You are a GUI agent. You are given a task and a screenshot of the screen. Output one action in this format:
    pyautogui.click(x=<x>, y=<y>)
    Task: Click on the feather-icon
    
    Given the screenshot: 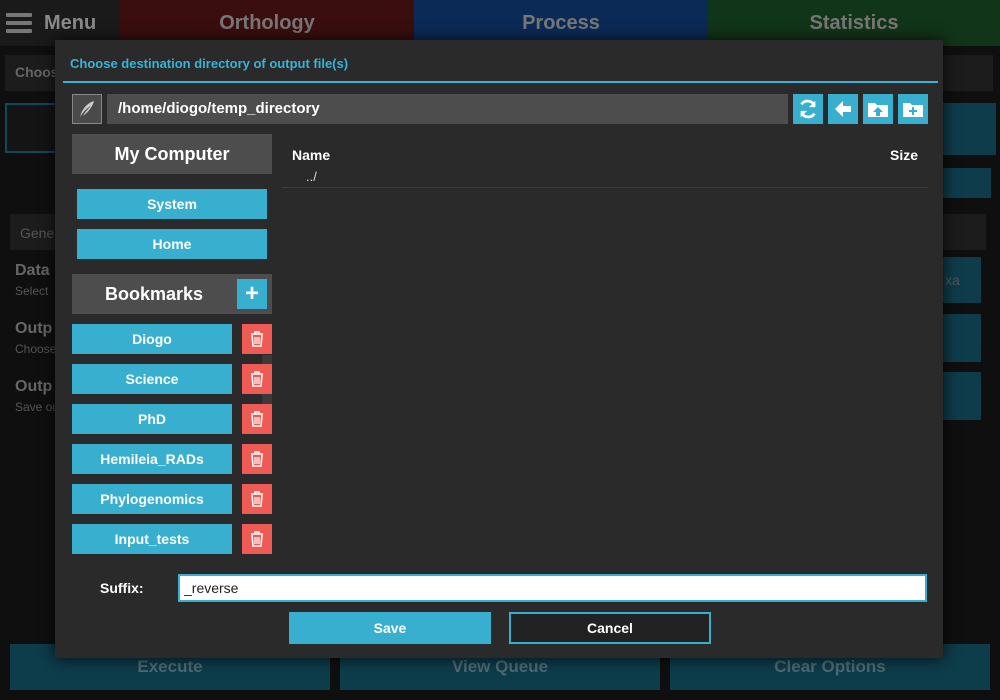 What is the action you would take?
    pyautogui.click(x=87, y=109)
    